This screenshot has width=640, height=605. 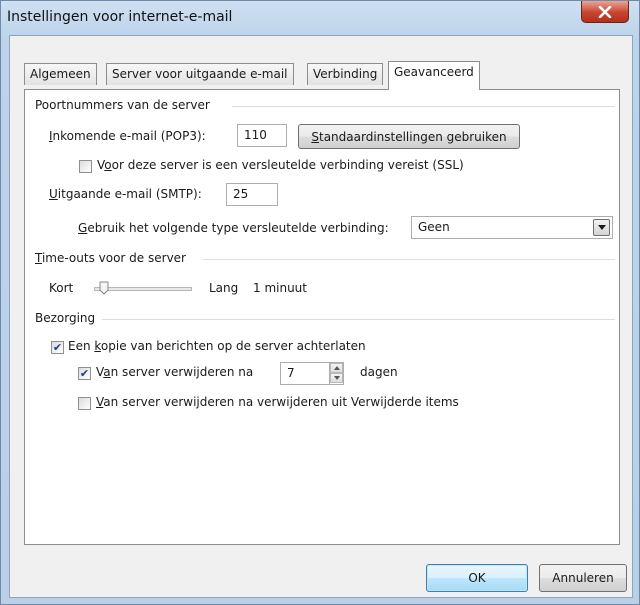 I want to click on encryption-dropdown-button, so click(x=601, y=227).